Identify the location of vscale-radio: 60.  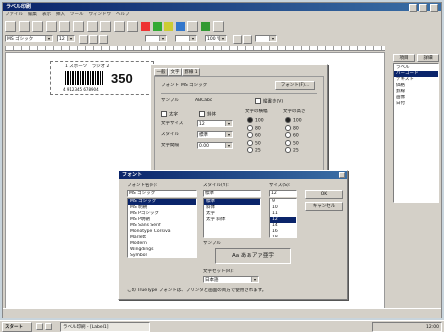
(300, 136).